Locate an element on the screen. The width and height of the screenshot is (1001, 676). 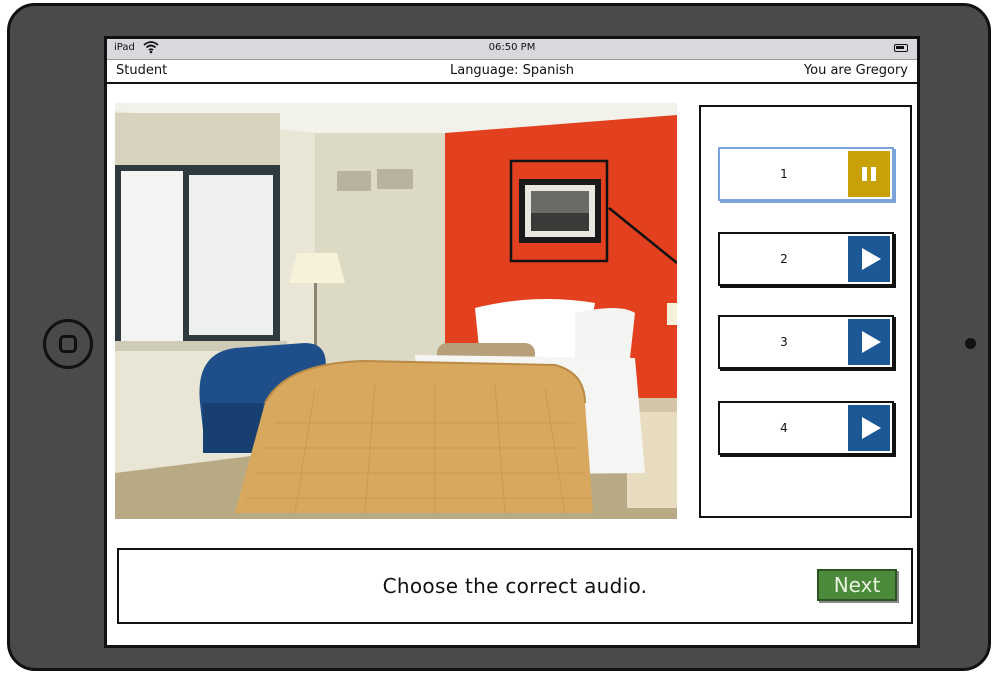
audio-option-2: 2 is located at coordinates (806, 259).